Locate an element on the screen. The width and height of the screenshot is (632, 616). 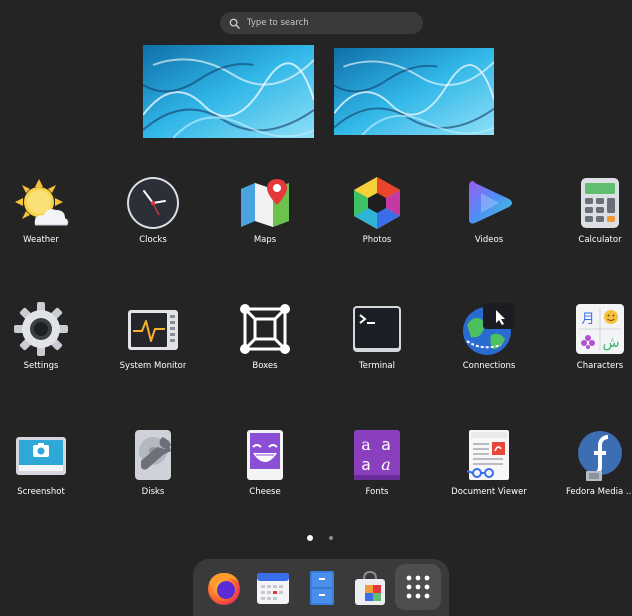
screenshot-icon is located at coordinates (41, 456).